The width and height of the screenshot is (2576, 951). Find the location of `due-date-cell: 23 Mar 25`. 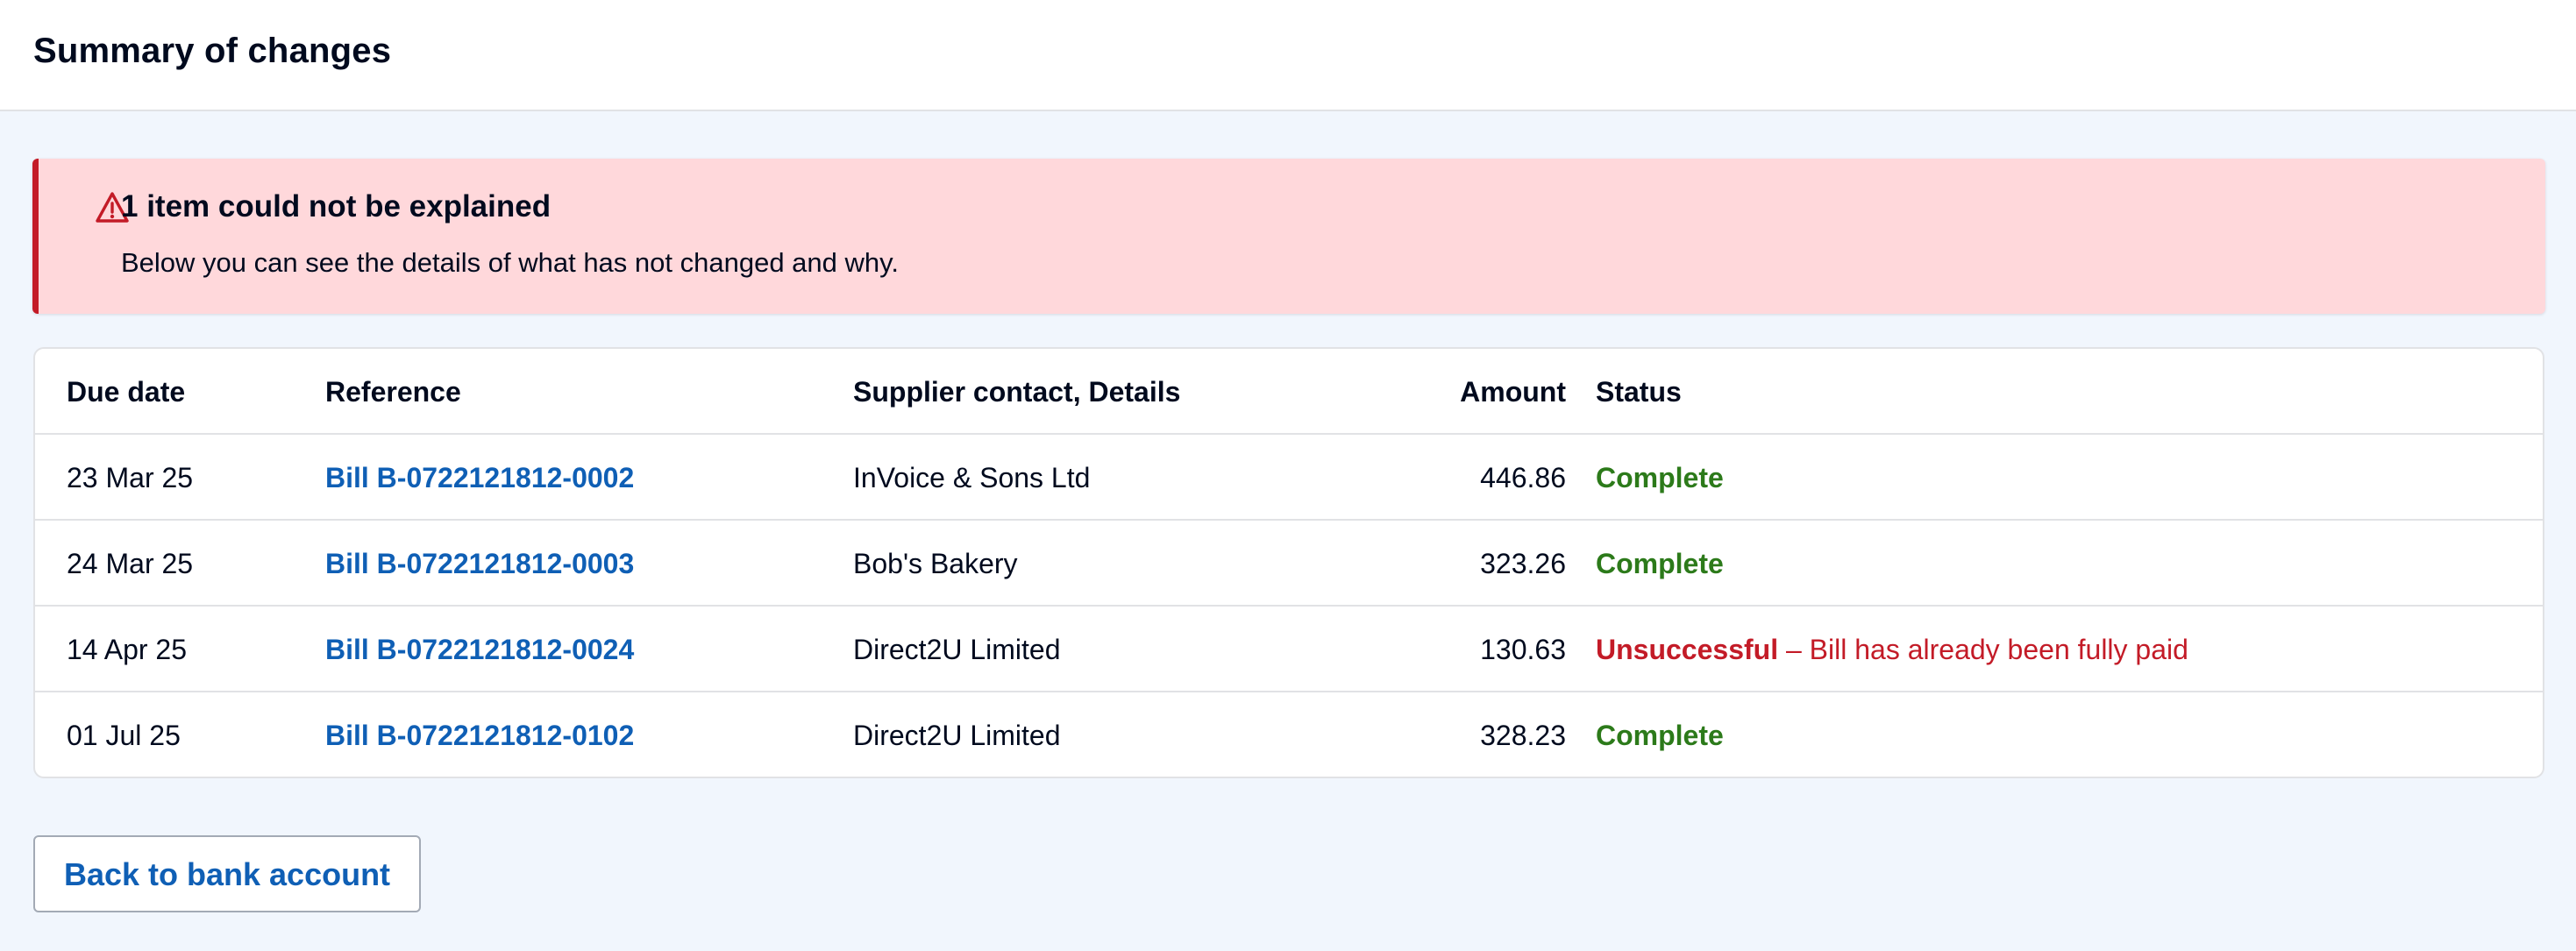

due-date-cell: 23 Mar 25 is located at coordinates (130, 477).